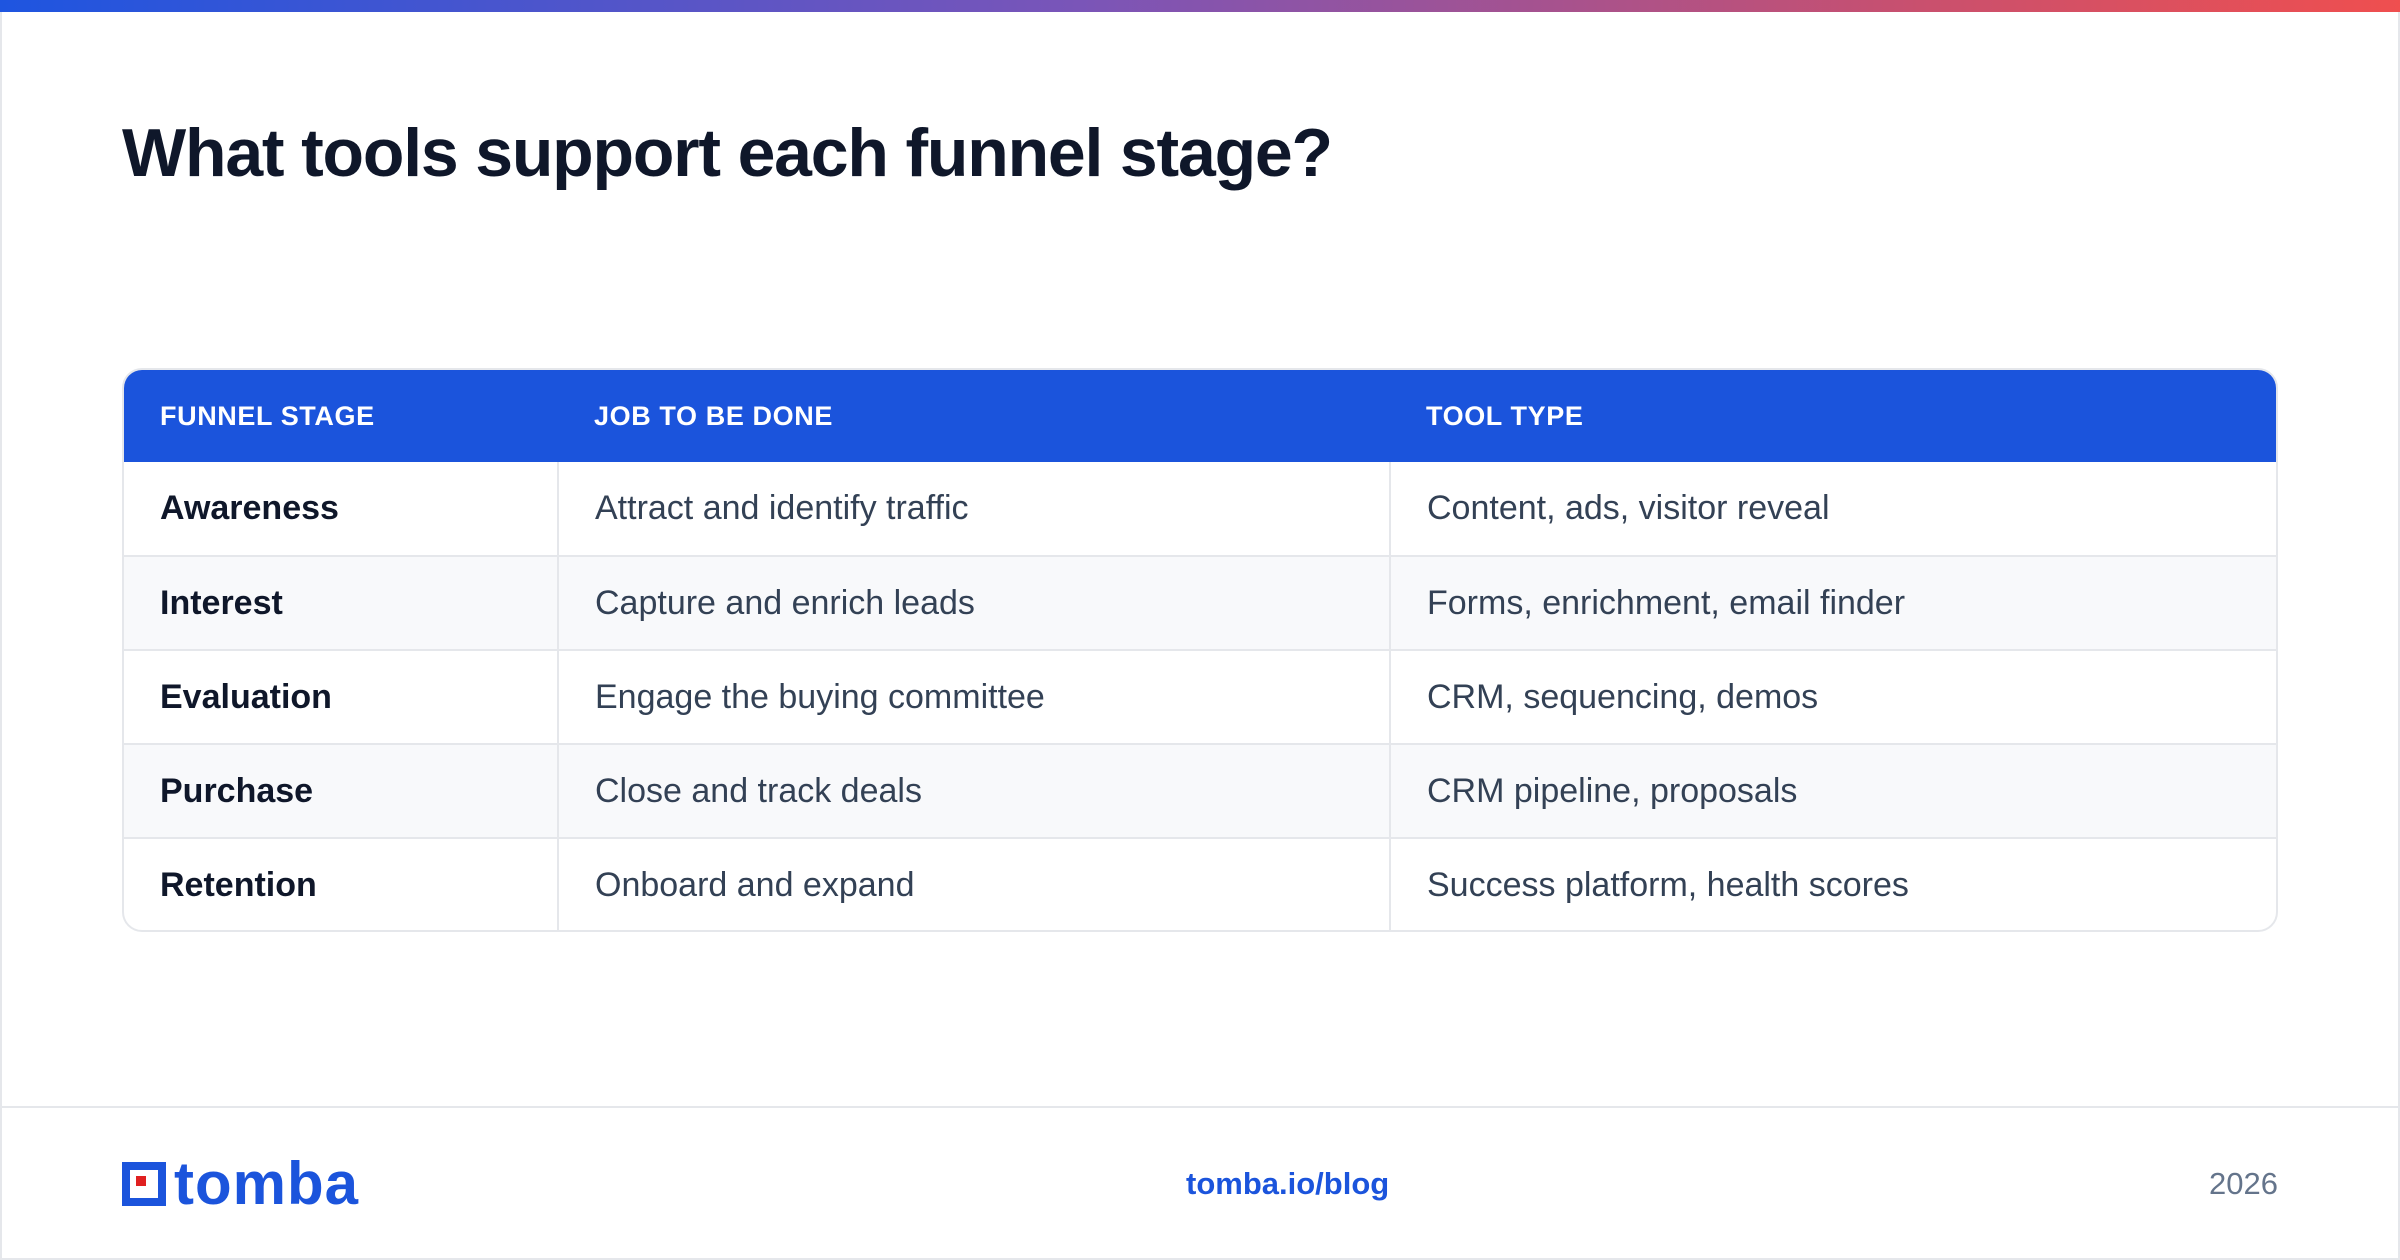 The height and width of the screenshot is (1260, 2400). I want to click on cell-tool: Success platform, health scores, so click(1832, 884).